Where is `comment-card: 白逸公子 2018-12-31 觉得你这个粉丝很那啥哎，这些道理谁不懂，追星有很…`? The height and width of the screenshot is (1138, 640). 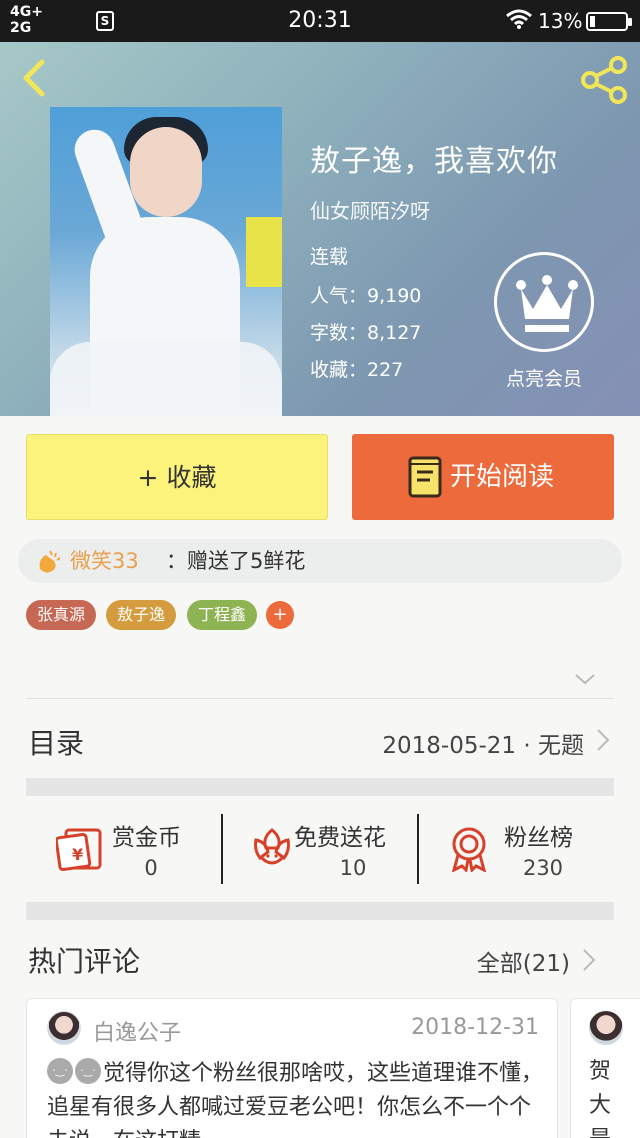 comment-card: 白逸公子 2018-12-31 觉得你这个粉丝很那啥哎，这些道理谁不懂，追星有很… is located at coordinates (292, 1068).